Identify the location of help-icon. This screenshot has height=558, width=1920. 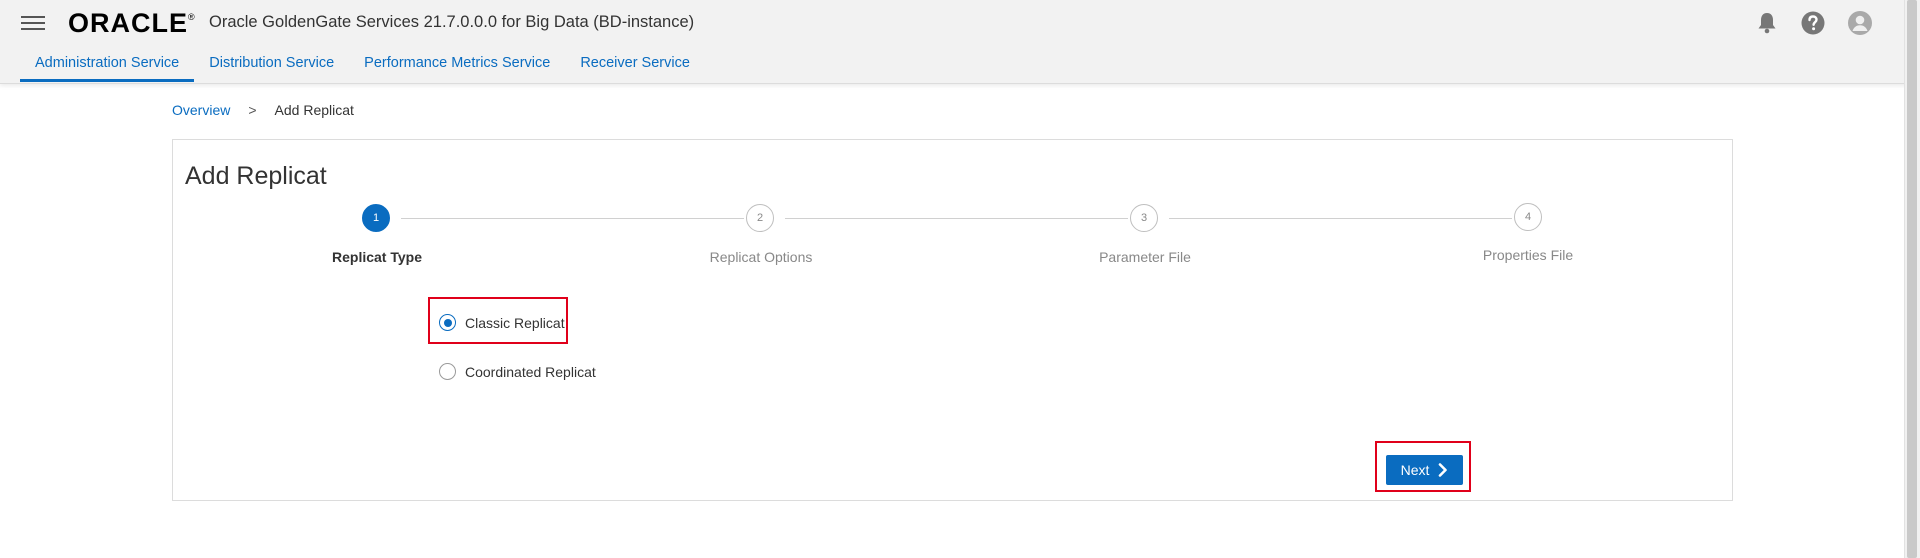
(1813, 23).